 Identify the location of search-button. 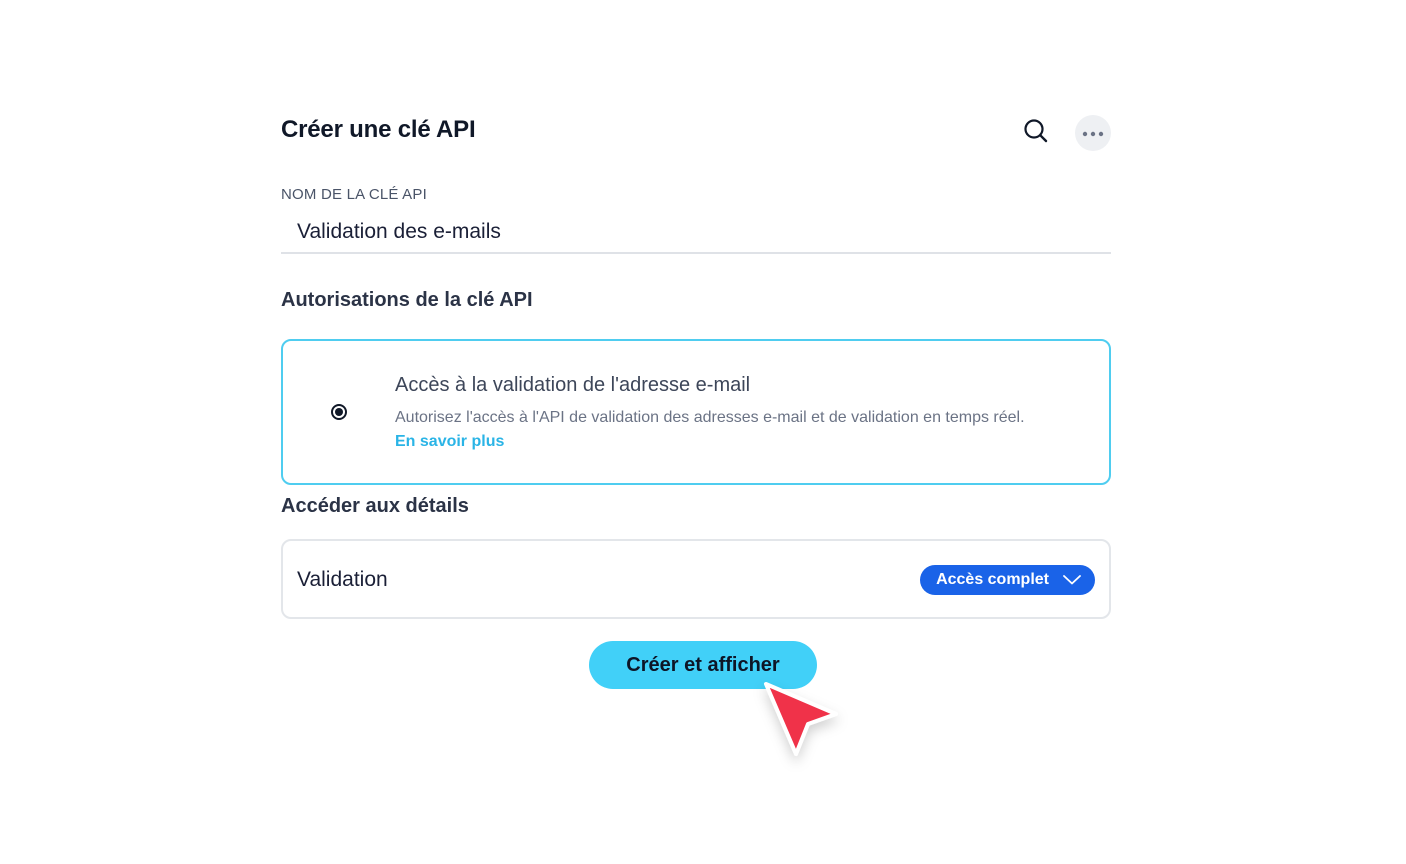
(1036, 133).